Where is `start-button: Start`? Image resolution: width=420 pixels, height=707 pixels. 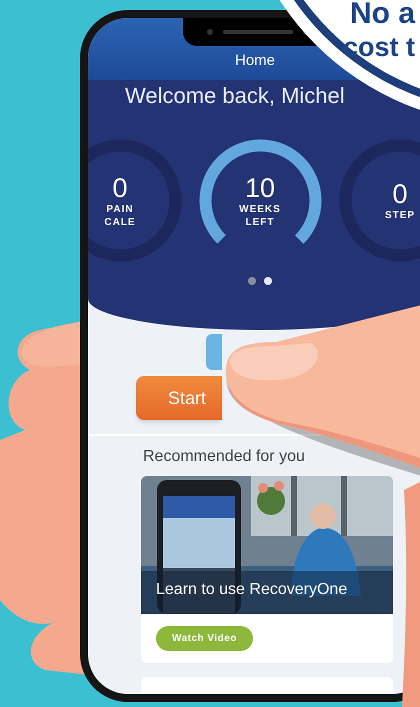 start-button: Start is located at coordinates (179, 398).